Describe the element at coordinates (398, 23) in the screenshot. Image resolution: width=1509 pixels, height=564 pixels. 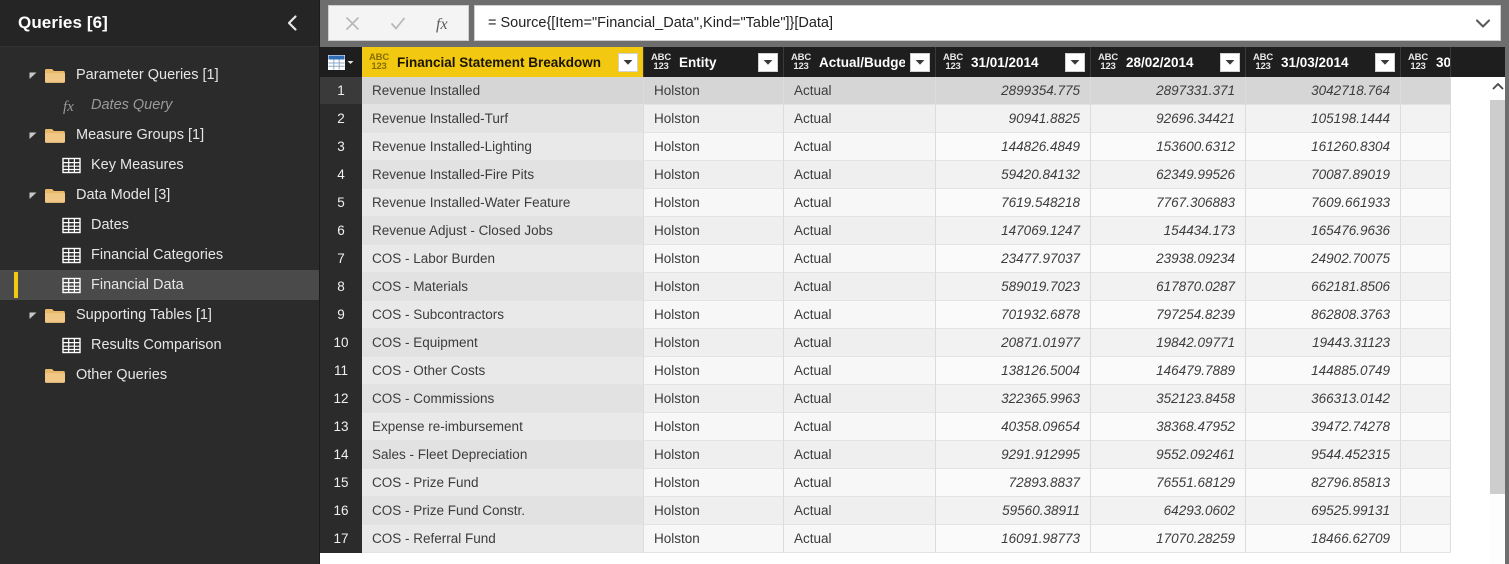
I see `checkmark-icon` at that location.